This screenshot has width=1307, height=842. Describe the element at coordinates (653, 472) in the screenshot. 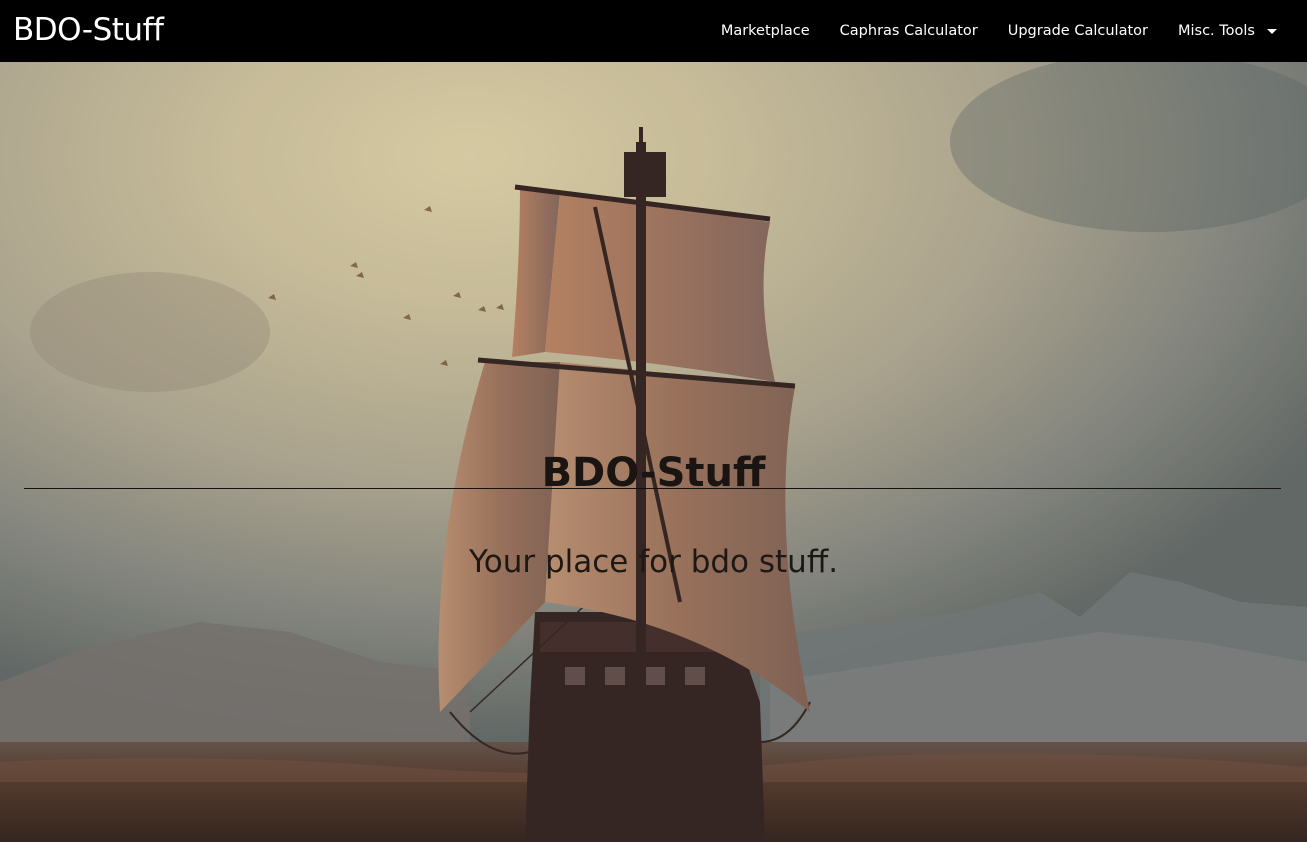

I see `hero-title: BDO-Stuff` at that location.